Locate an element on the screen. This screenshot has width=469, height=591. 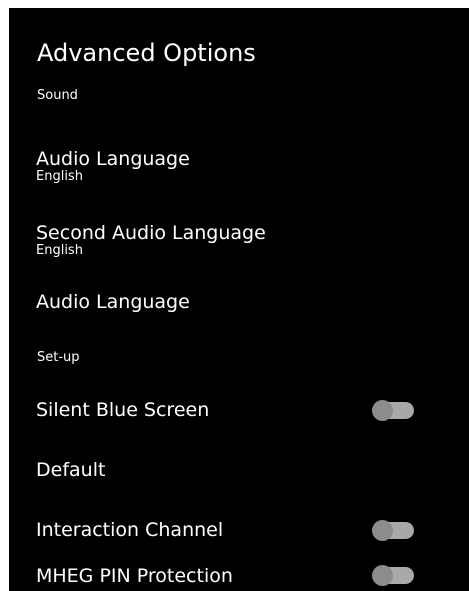
interaction-channel-toggle is located at coordinates (393, 530).